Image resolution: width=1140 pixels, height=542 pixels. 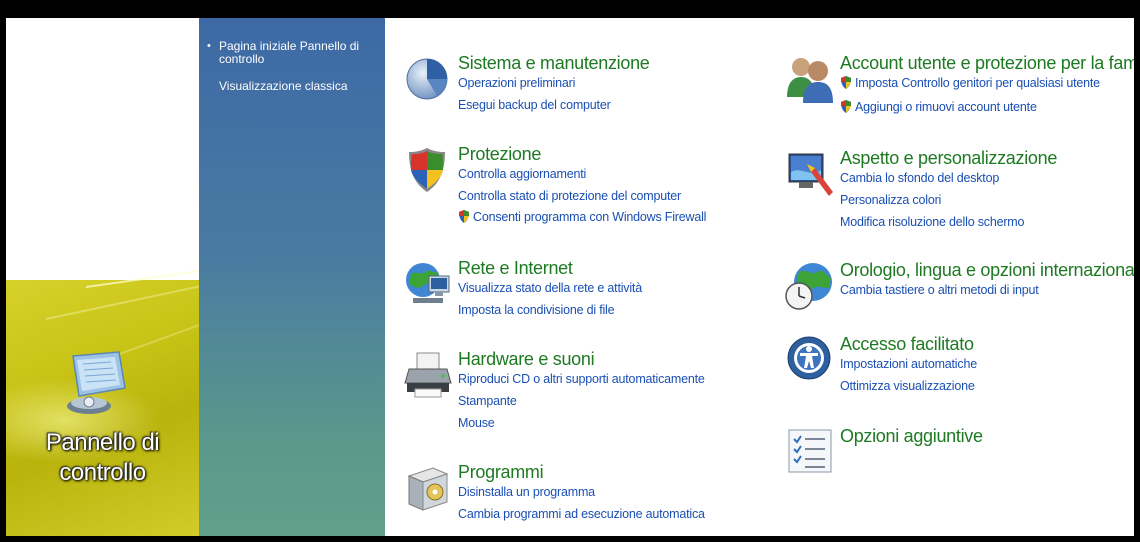 I want to click on desktop-icon-label-line1: Pannello di, so click(x=102, y=442).